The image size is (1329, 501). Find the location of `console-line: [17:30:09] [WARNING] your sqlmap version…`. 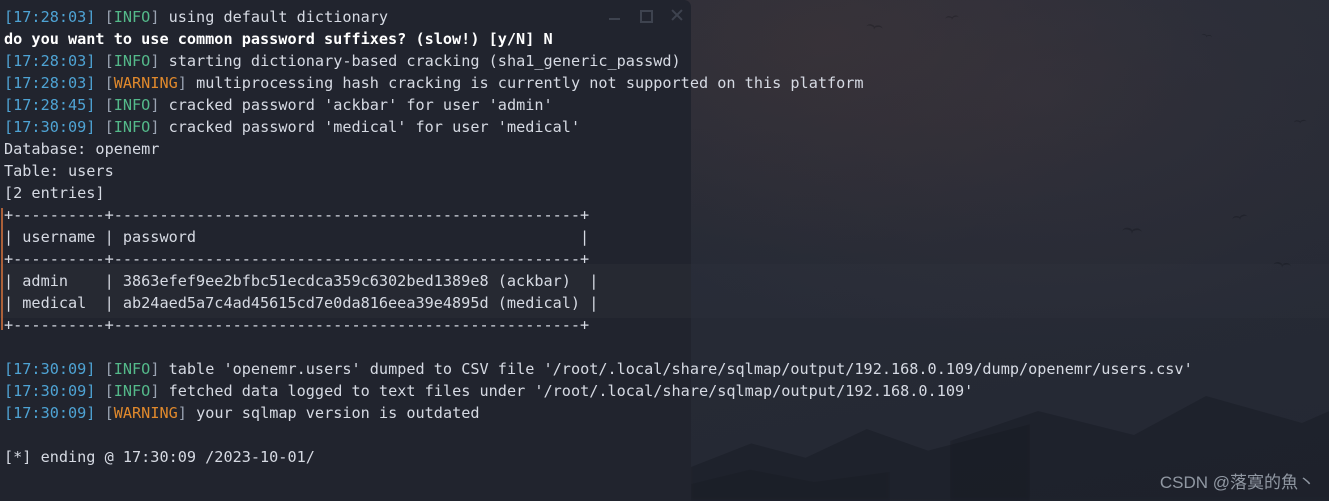

console-line: [17:30:09] [WARNING] your sqlmap version… is located at coordinates (666, 413).